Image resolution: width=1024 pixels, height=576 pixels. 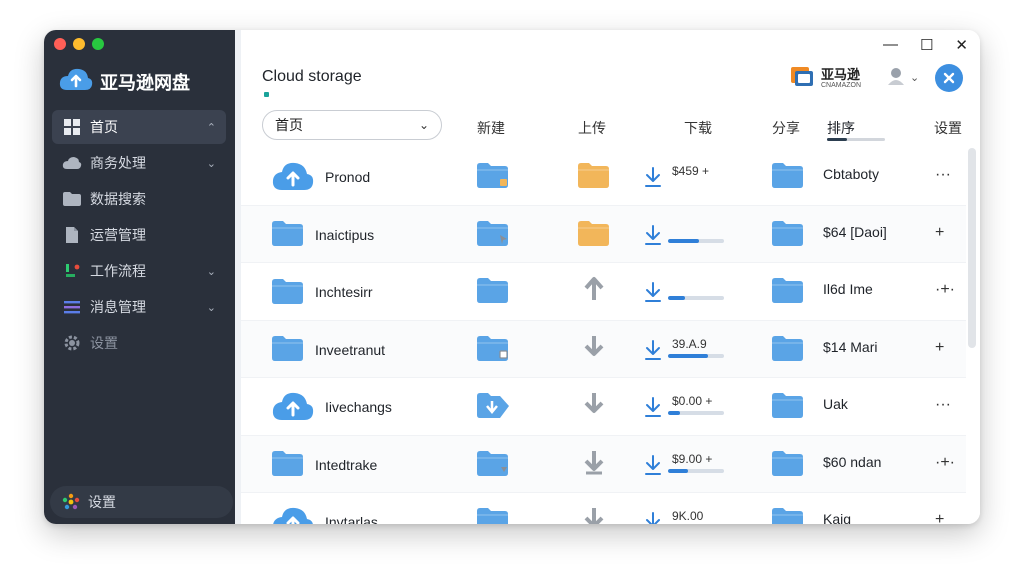 What do you see at coordinates (345, 234) in the screenshot?
I see `file-name: Inaictipus` at bounding box center [345, 234].